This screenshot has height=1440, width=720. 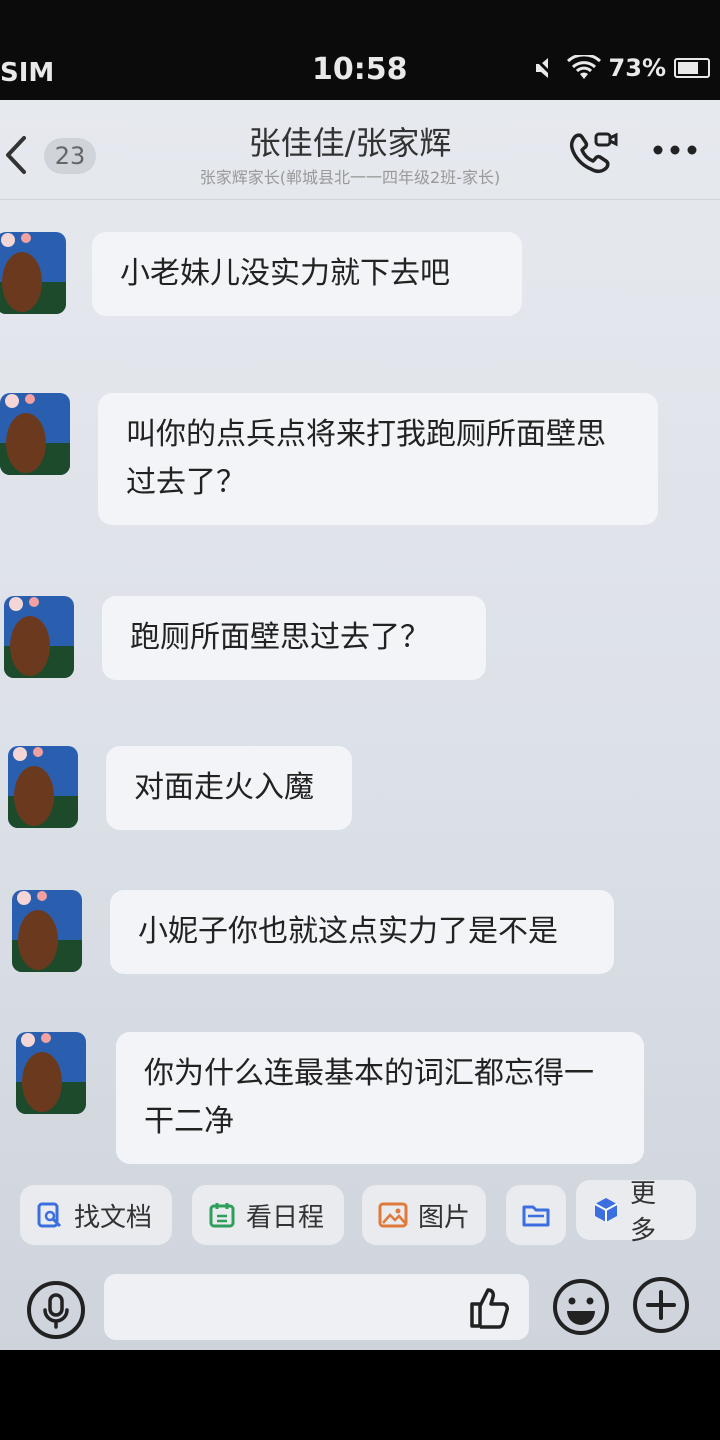 I want to click on call-icon, so click(x=593, y=155).